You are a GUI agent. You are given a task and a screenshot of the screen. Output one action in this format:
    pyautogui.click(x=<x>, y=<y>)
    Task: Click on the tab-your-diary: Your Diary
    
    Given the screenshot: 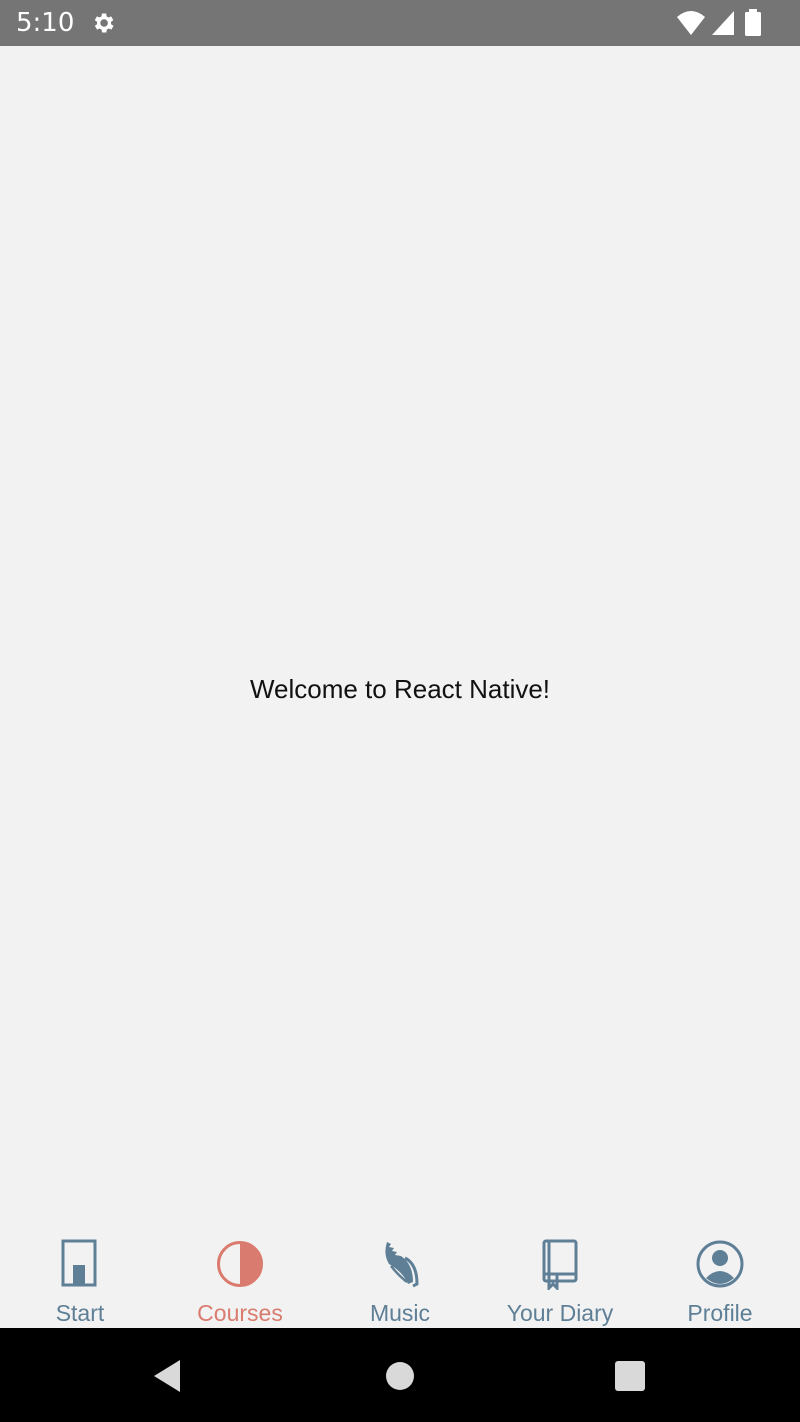 What is the action you would take?
    pyautogui.click(x=560, y=1279)
    